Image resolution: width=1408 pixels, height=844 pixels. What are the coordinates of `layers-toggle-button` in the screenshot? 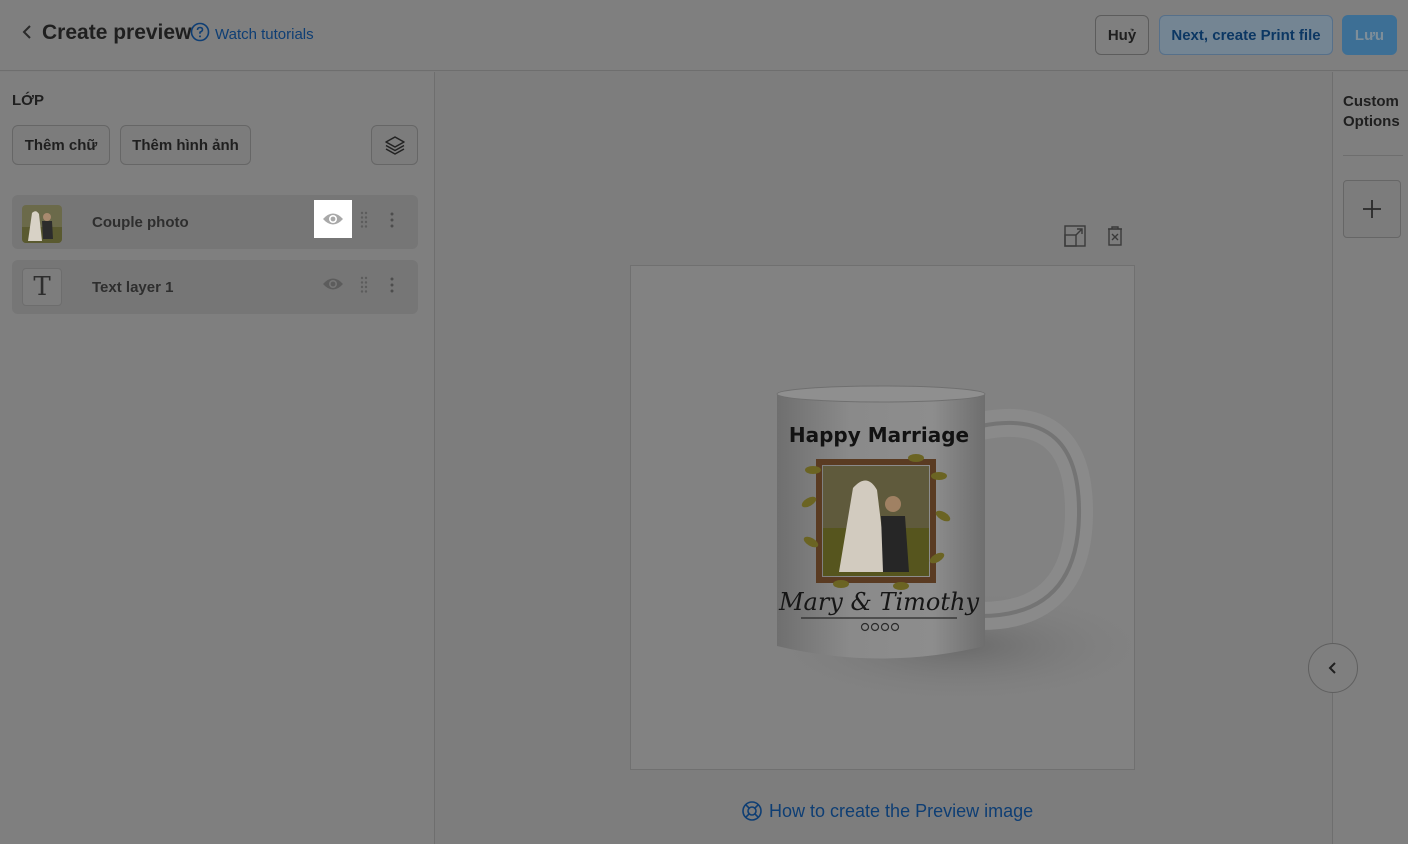 It's located at (394, 145).